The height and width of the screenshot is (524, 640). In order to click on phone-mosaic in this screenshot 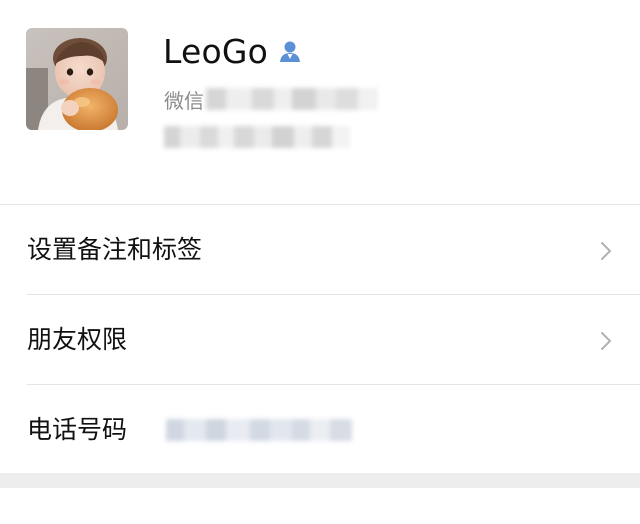, I will do `click(259, 430)`.